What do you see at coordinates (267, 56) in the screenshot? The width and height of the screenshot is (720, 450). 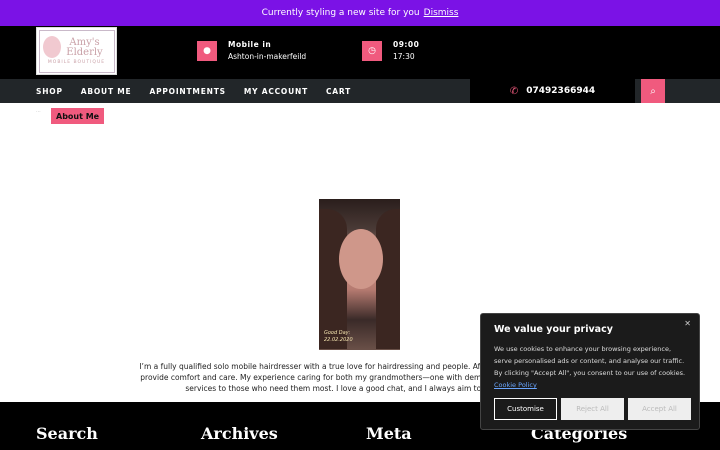 I see `location-value: Ashton-in-makerfeild` at bounding box center [267, 56].